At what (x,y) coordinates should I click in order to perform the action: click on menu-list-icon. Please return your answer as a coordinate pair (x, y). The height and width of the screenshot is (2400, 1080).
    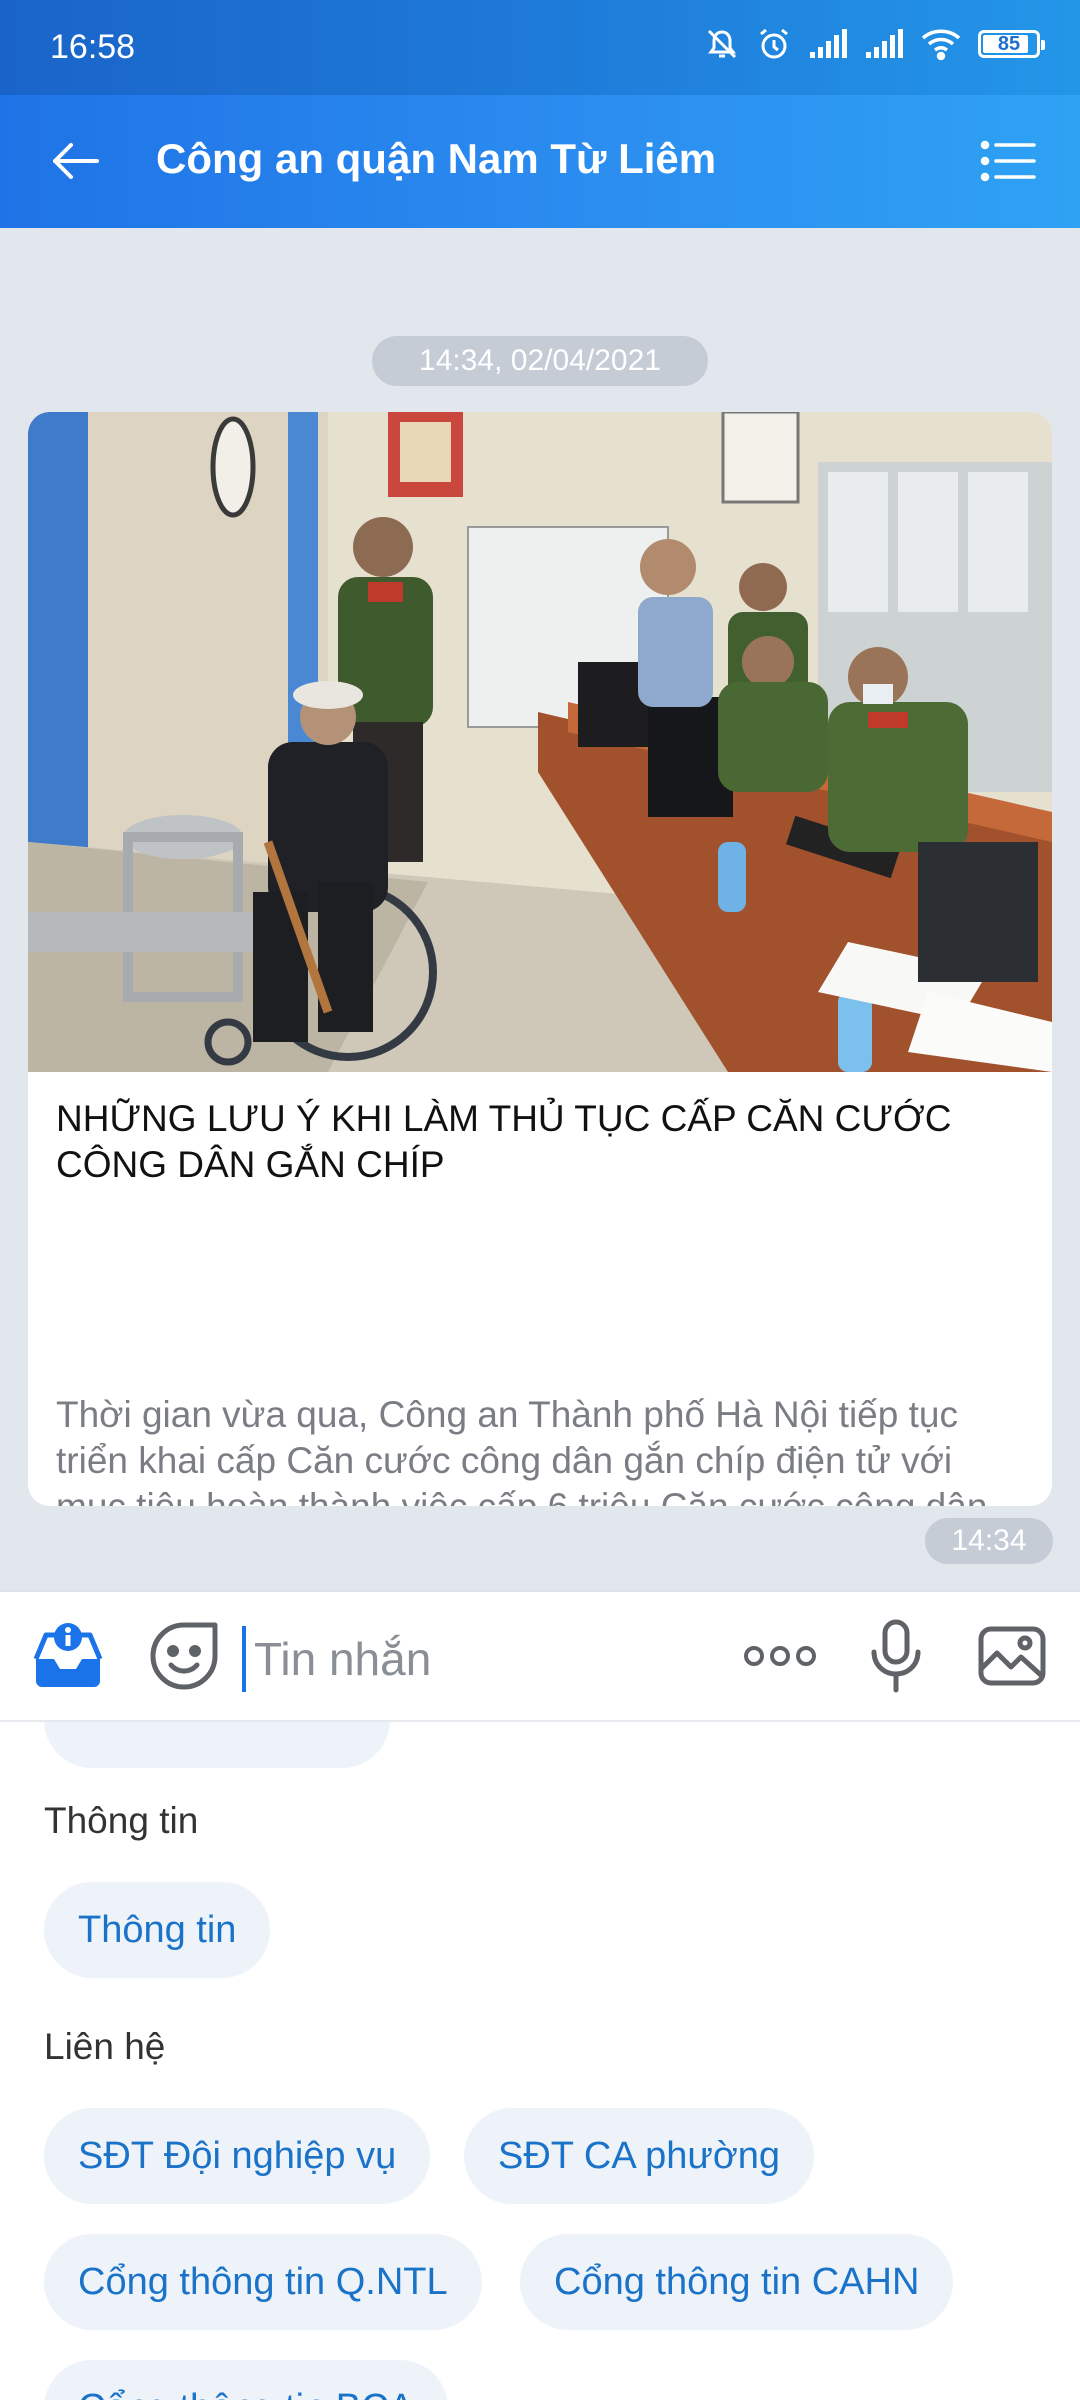
    Looking at the image, I should click on (1008, 161).